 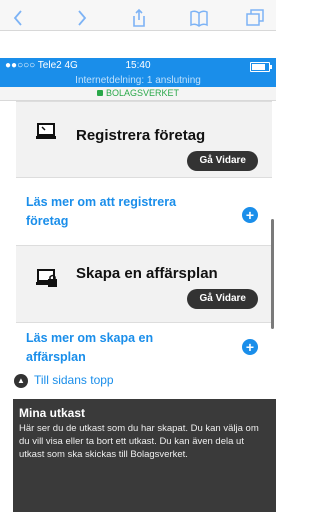 What do you see at coordinates (121, 212) in the screenshot?
I see `register-readmore-link: Läs mer om att registrera företag` at bounding box center [121, 212].